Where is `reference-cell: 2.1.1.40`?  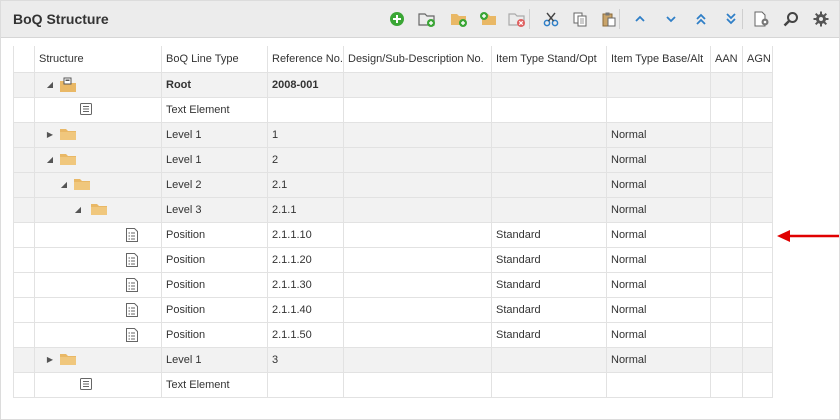
reference-cell: 2.1.1.40 is located at coordinates (305, 309).